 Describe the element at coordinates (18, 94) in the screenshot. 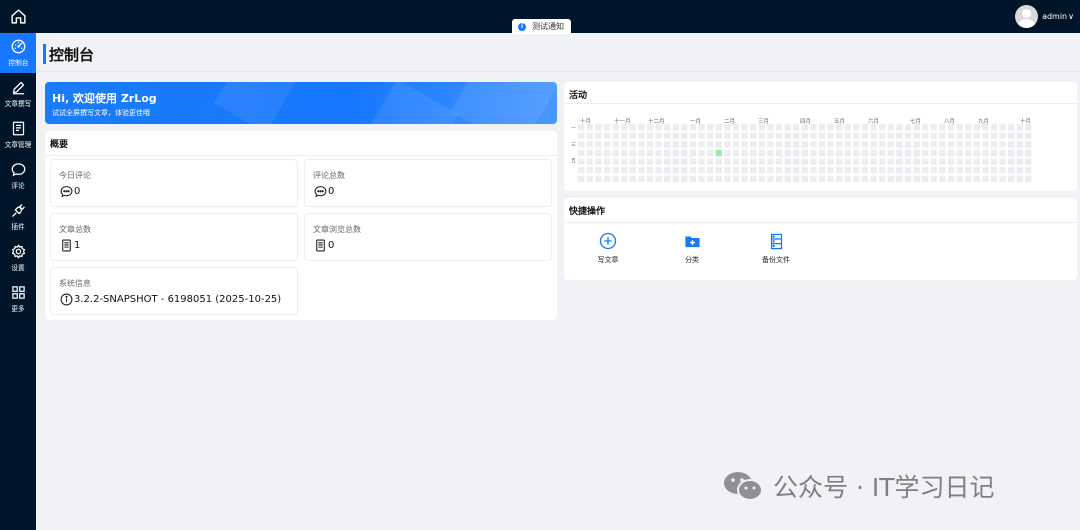

I see `sidebar-item-write: 文章撰写` at that location.